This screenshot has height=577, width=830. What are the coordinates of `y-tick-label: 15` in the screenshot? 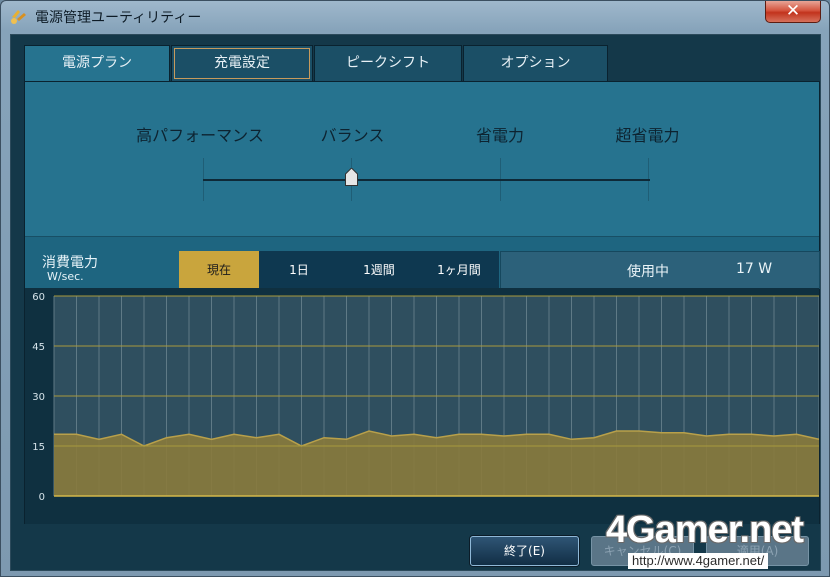 It's located at (38, 447).